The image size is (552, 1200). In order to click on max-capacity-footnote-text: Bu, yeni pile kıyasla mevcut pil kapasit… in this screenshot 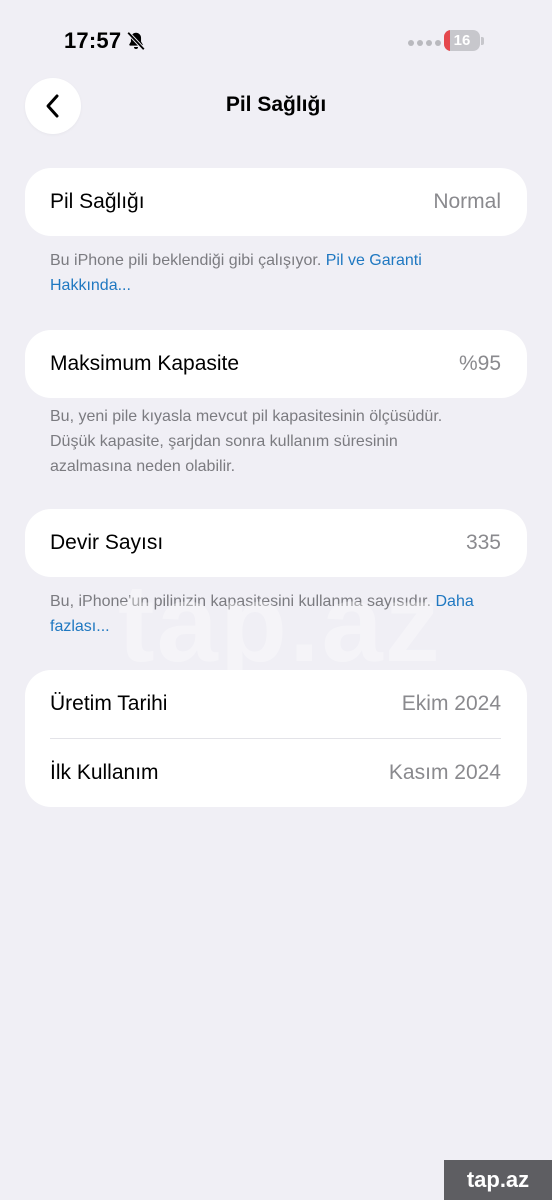, I will do `click(246, 441)`.